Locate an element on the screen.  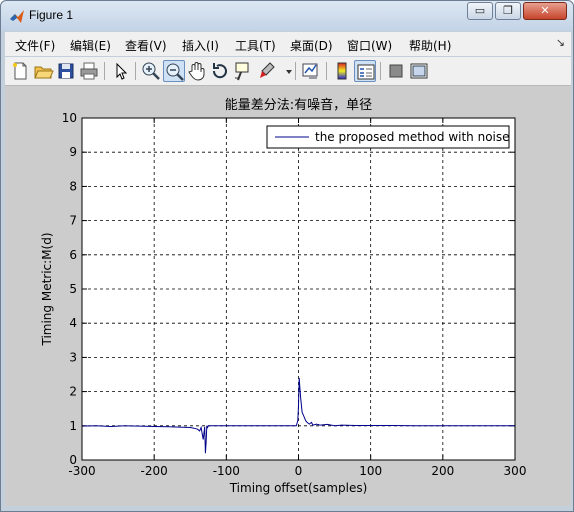
window-title: Figure 1 is located at coordinates (51, 15).